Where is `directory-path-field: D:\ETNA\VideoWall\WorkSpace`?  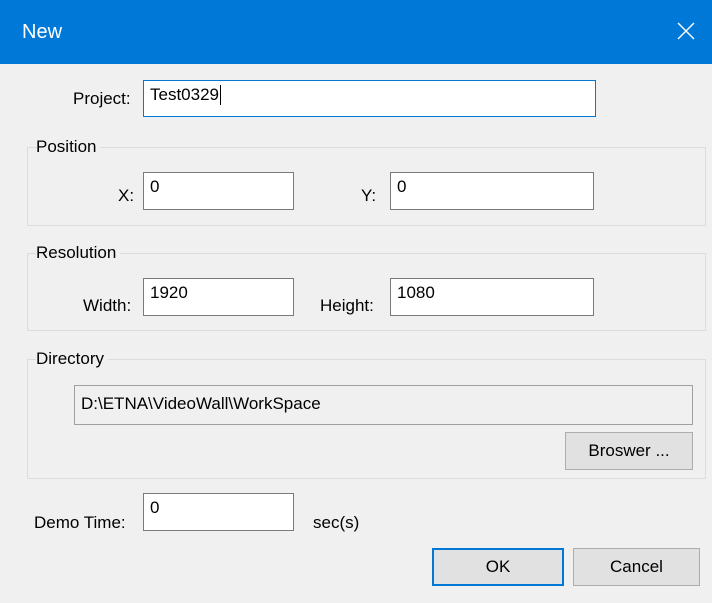 directory-path-field: D:\ETNA\VideoWall\WorkSpace is located at coordinates (383, 405).